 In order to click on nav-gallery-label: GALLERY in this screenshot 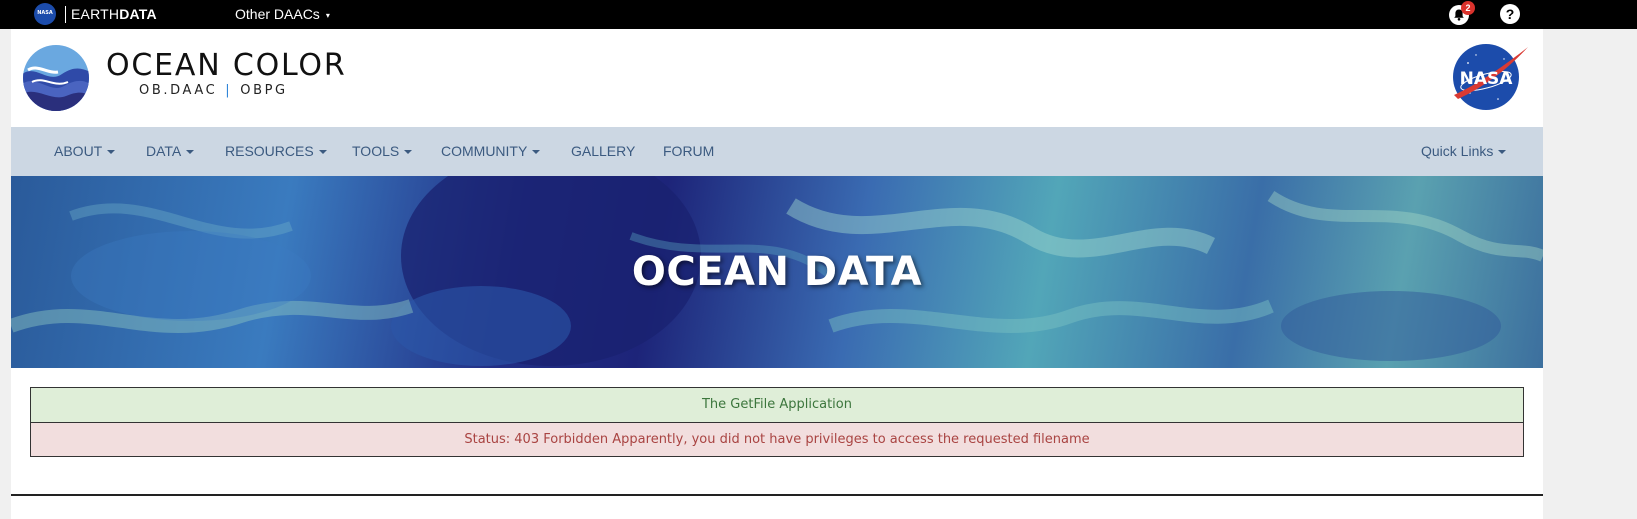, I will do `click(603, 151)`.